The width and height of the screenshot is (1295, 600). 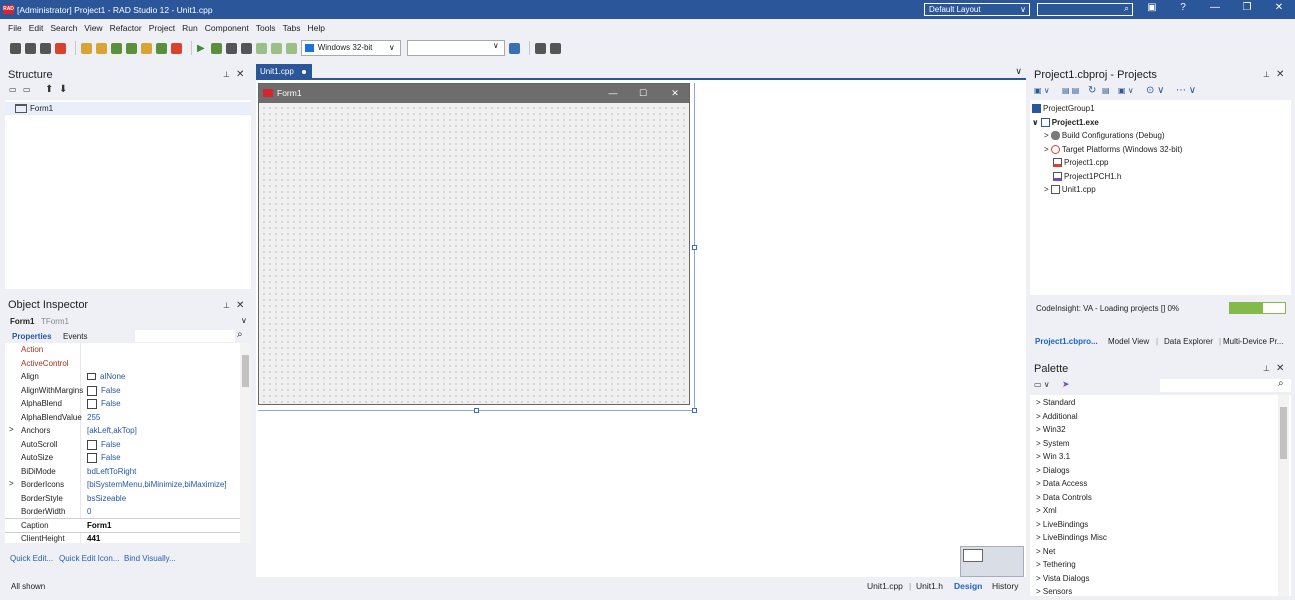 I want to click on property-row: Action, so click(x=122, y=350).